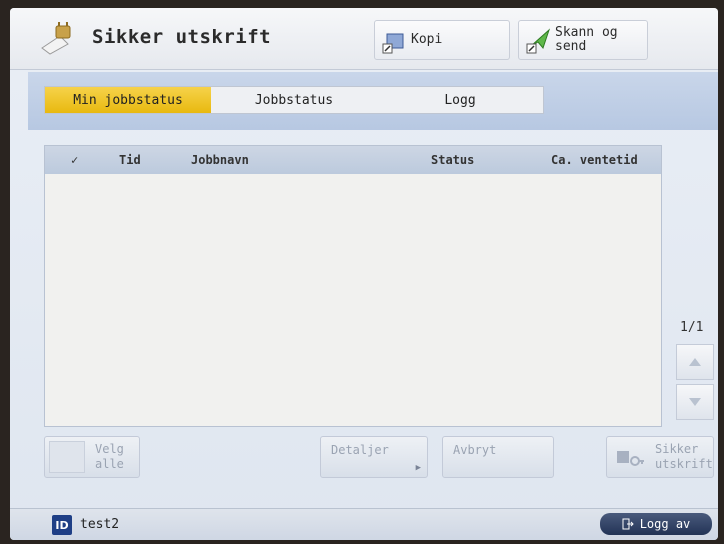 Image resolution: width=724 pixels, height=544 pixels. What do you see at coordinates (498, 457) in the screenshot?
I see `cancel-button: Avbryt` at bounding box center [498, 457].